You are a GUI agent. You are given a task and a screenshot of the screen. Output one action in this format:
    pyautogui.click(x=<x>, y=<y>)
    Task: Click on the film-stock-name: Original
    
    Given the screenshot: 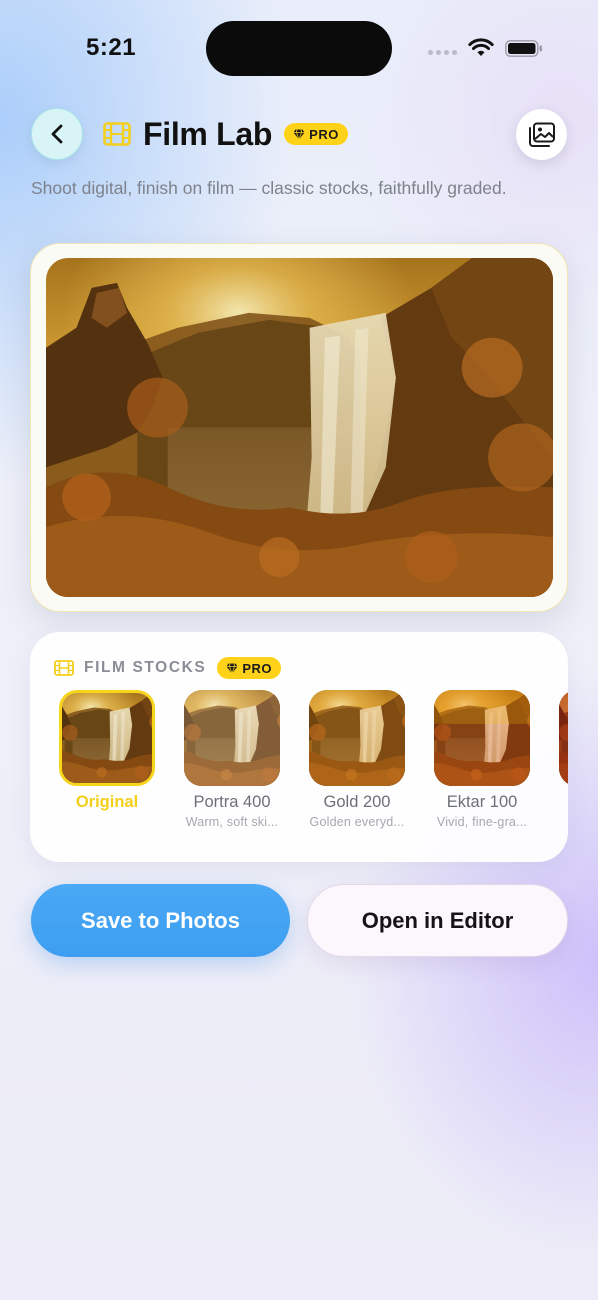 What is the action you would take?
    pyautogui.click(x=107, y=802)
    